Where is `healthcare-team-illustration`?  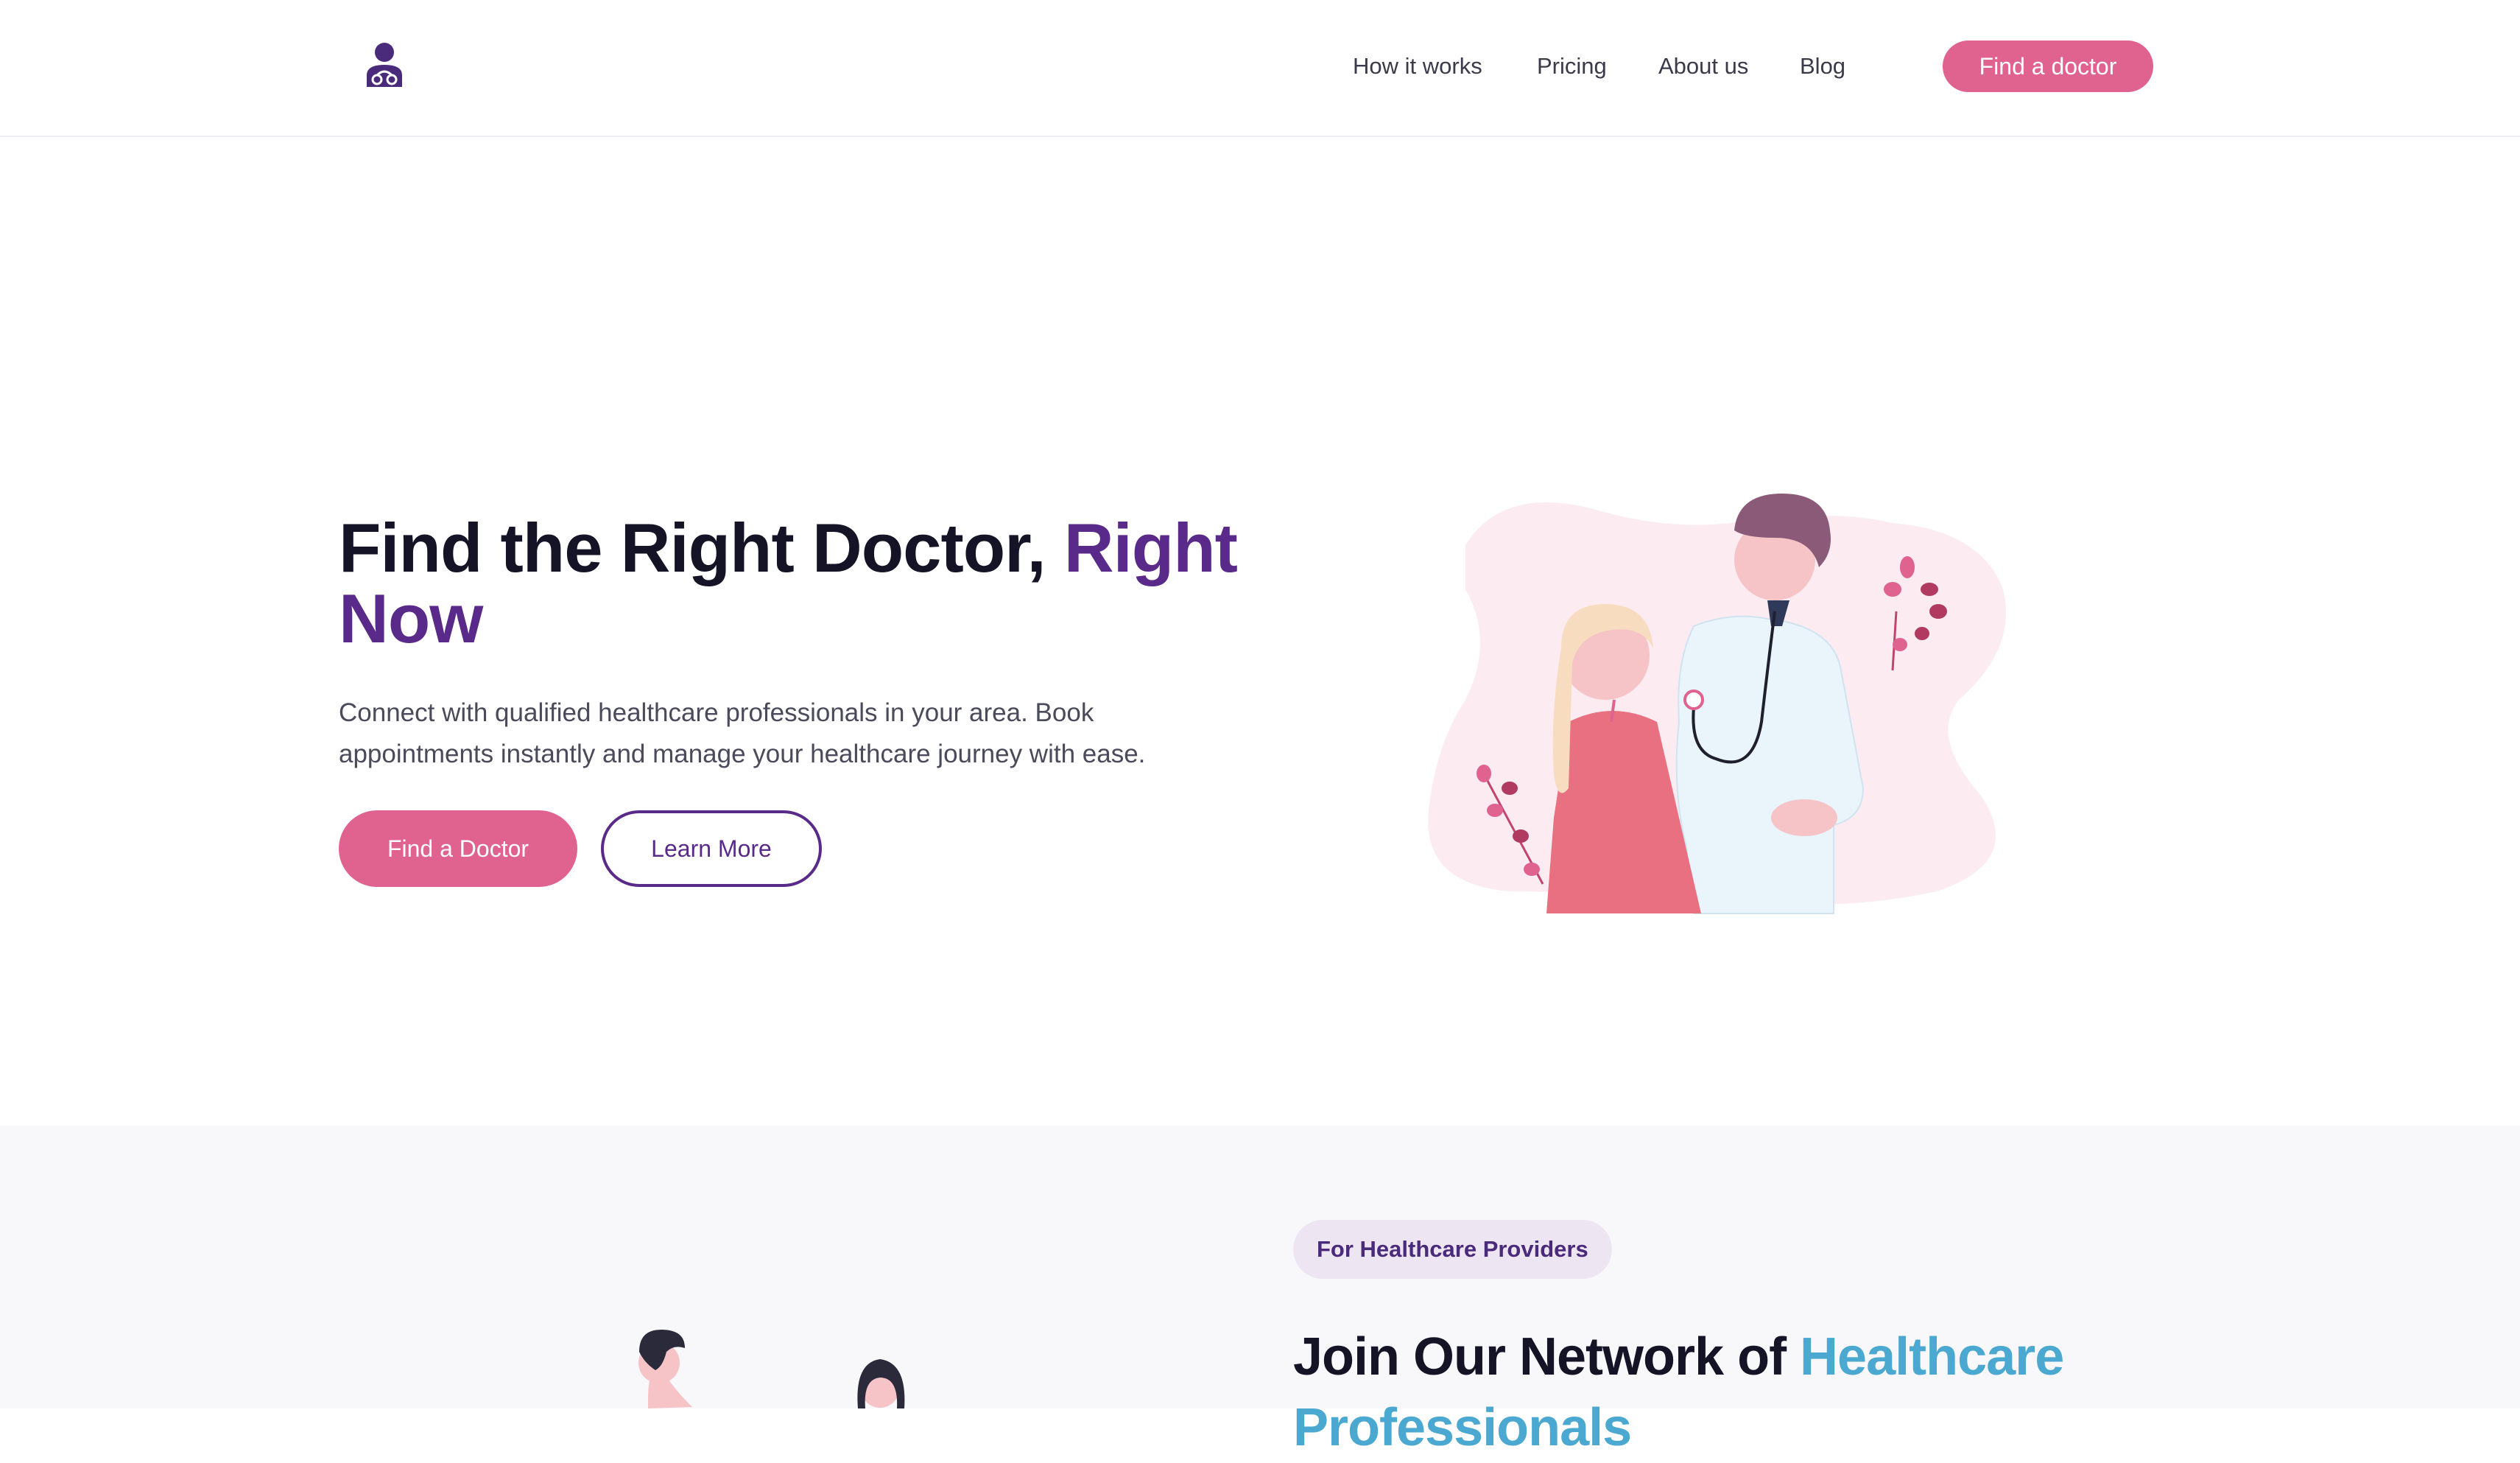 healthcare-team-illustration is located at coordinates (773, 1363).